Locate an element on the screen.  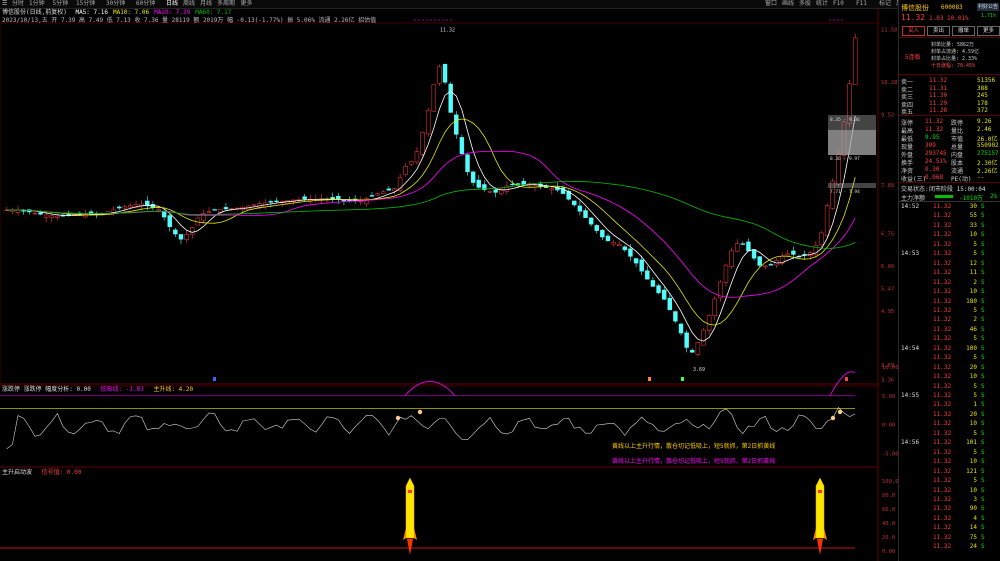
chart-title: 博信股份(日线,前复权) is located at coordinates (34, 12).